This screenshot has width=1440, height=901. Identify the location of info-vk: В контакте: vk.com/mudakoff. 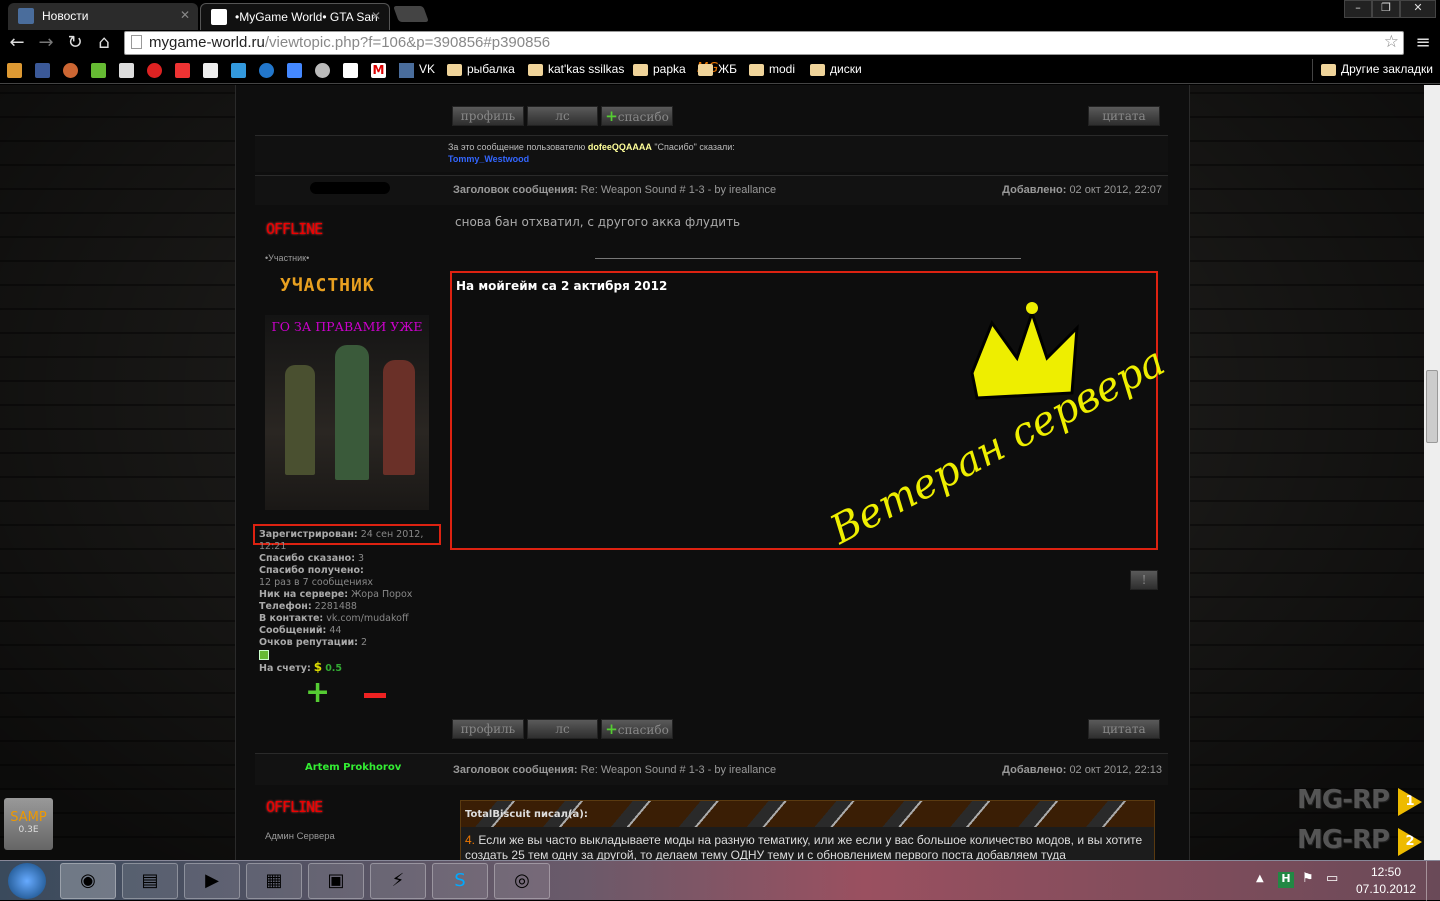
(334, 618).